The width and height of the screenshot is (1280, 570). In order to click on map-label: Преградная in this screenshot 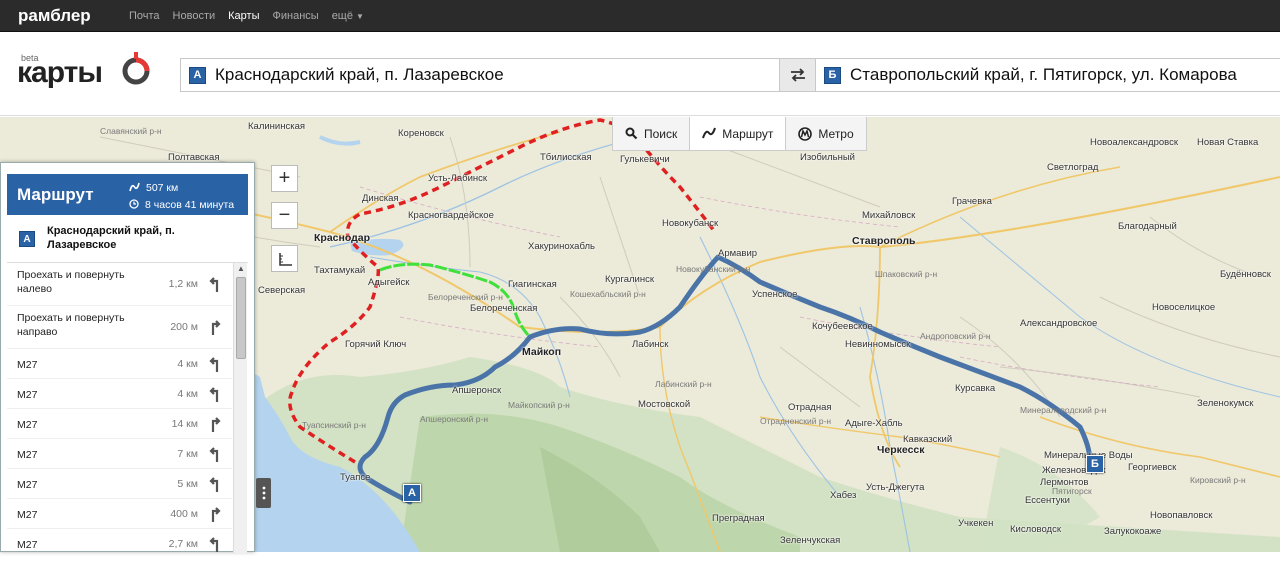, I will do `click(738, 518)`.